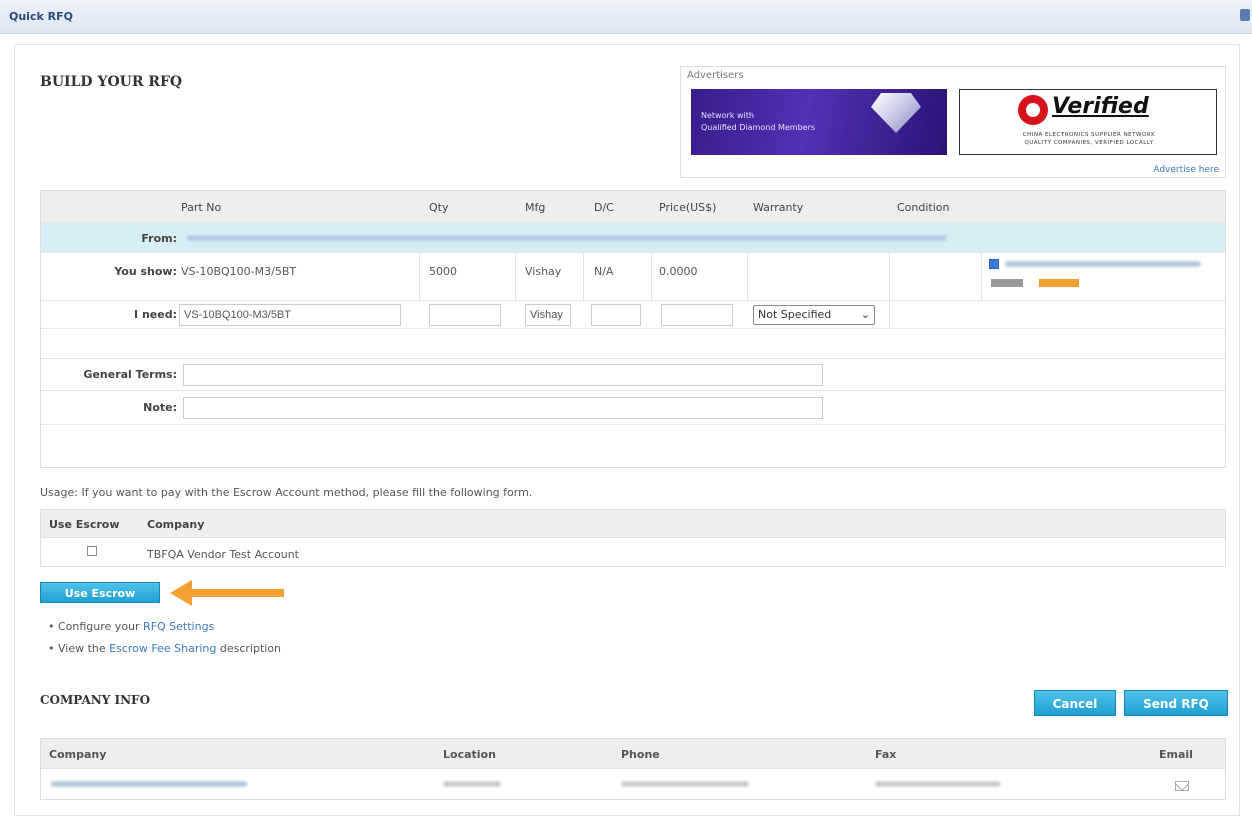 Image resolution: width=1252 pixels, height=827 pixels. What do you see at coordinates (78, 754) in the screenshot?
I see `ci-header-company: Company` at bounding box center [78, 754].